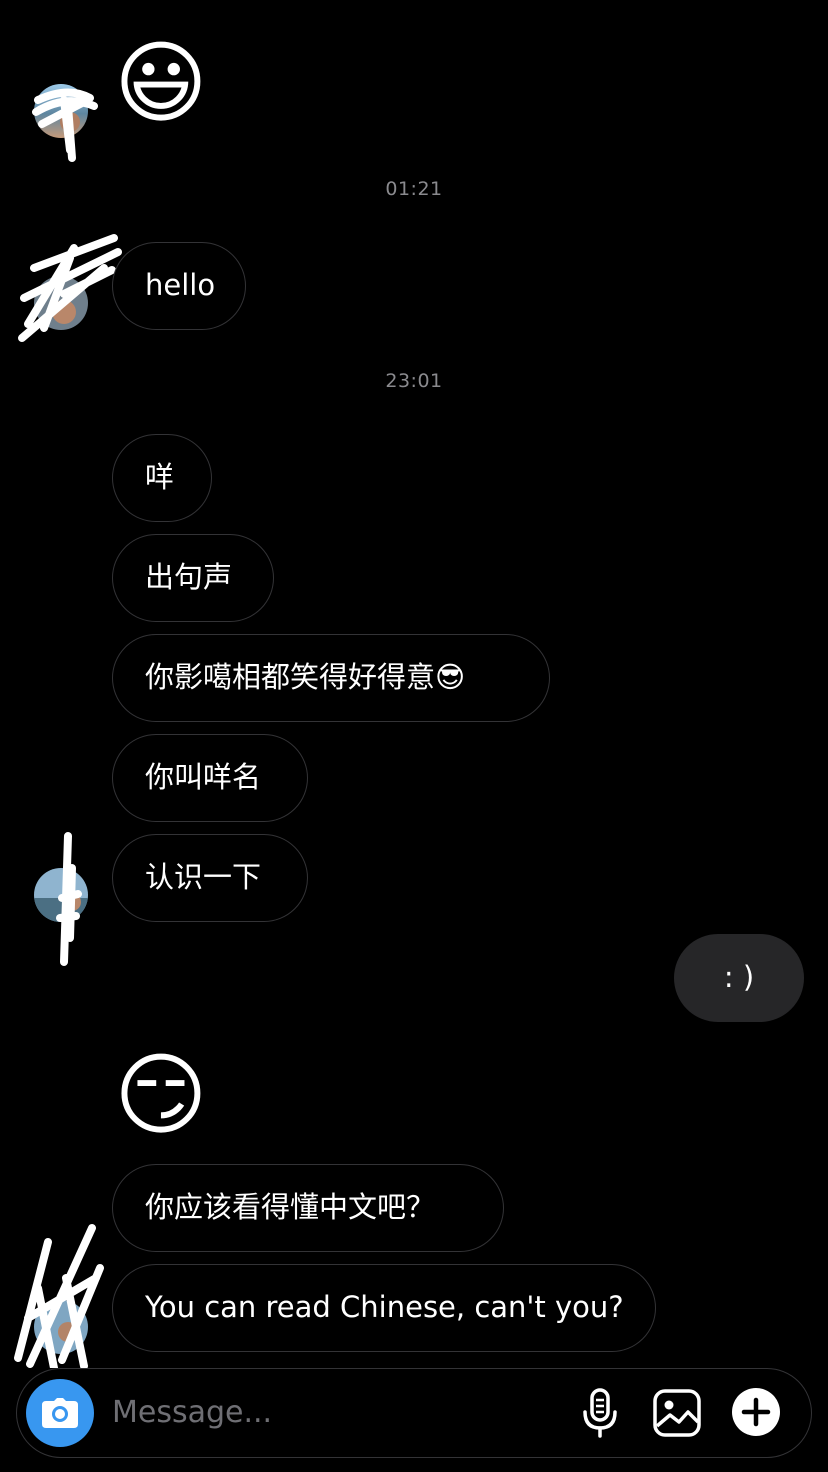 Image resolution: width=828 pixels, height=1472 pixels. What do you see at coordinates (162, 478) in the screenshot?
I see `message-bubble: 咩` at bounding box center [162, 478].